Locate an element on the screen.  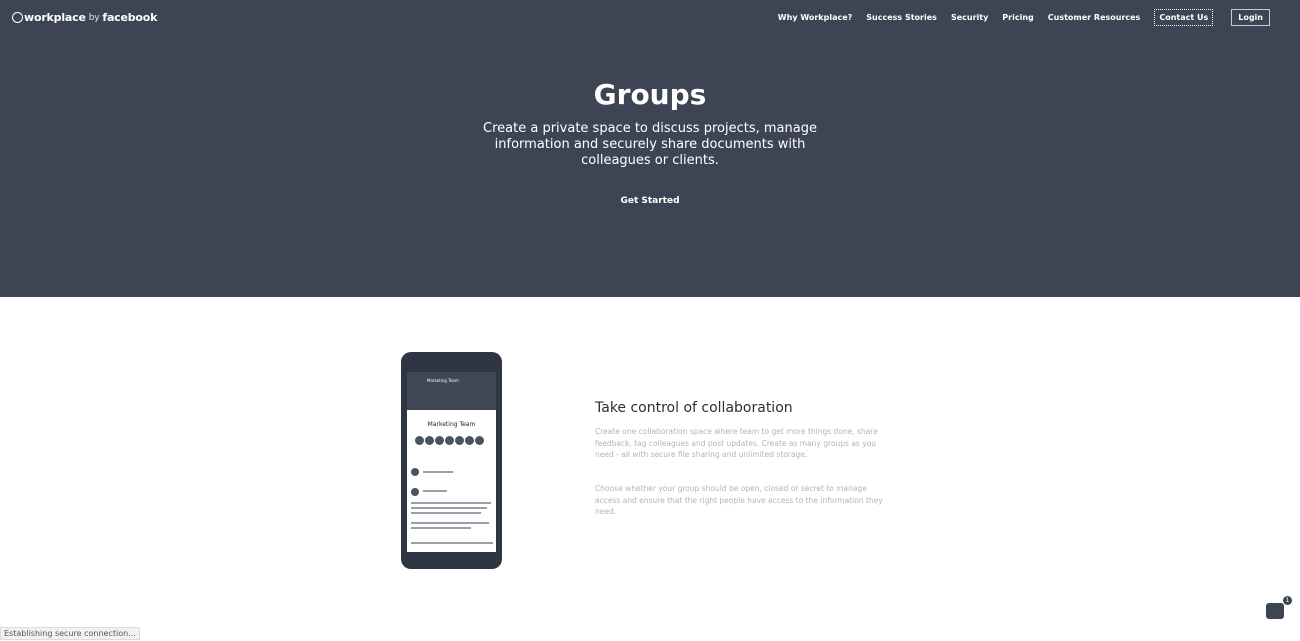
phone-screen: Marketing Team Marketing Team is located at coordinates (451, 462).